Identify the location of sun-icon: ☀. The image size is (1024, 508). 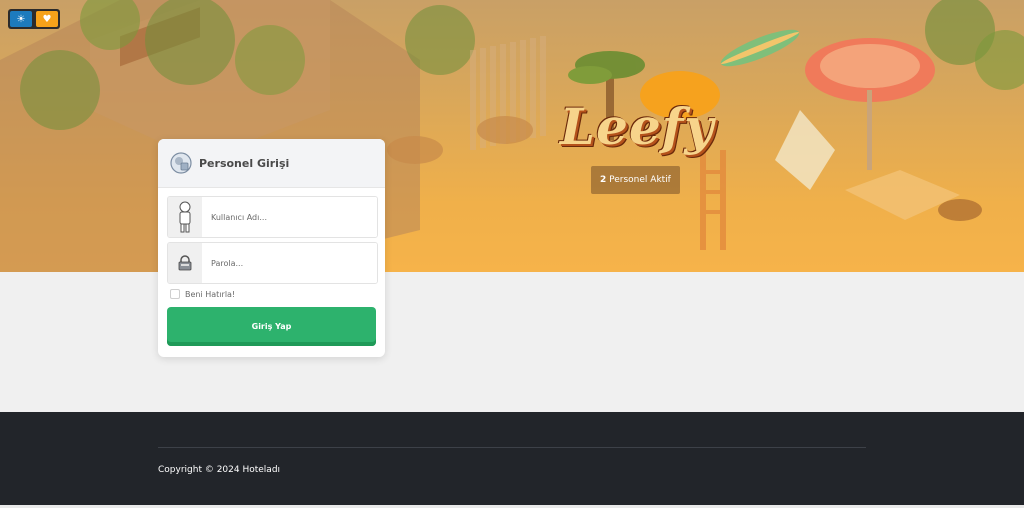
(21, 19).